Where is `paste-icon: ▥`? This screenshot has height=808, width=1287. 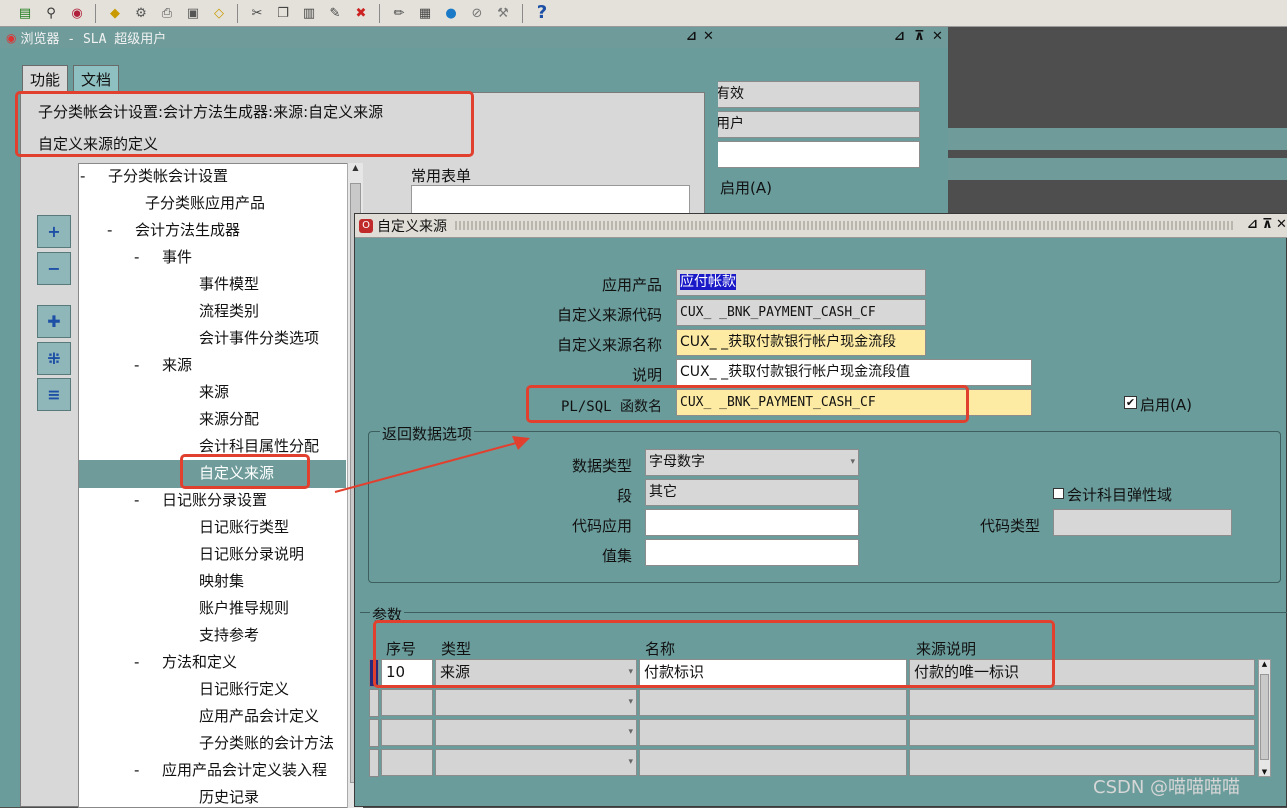
paste-icon: ▥ is located at coordinates (309, 13).